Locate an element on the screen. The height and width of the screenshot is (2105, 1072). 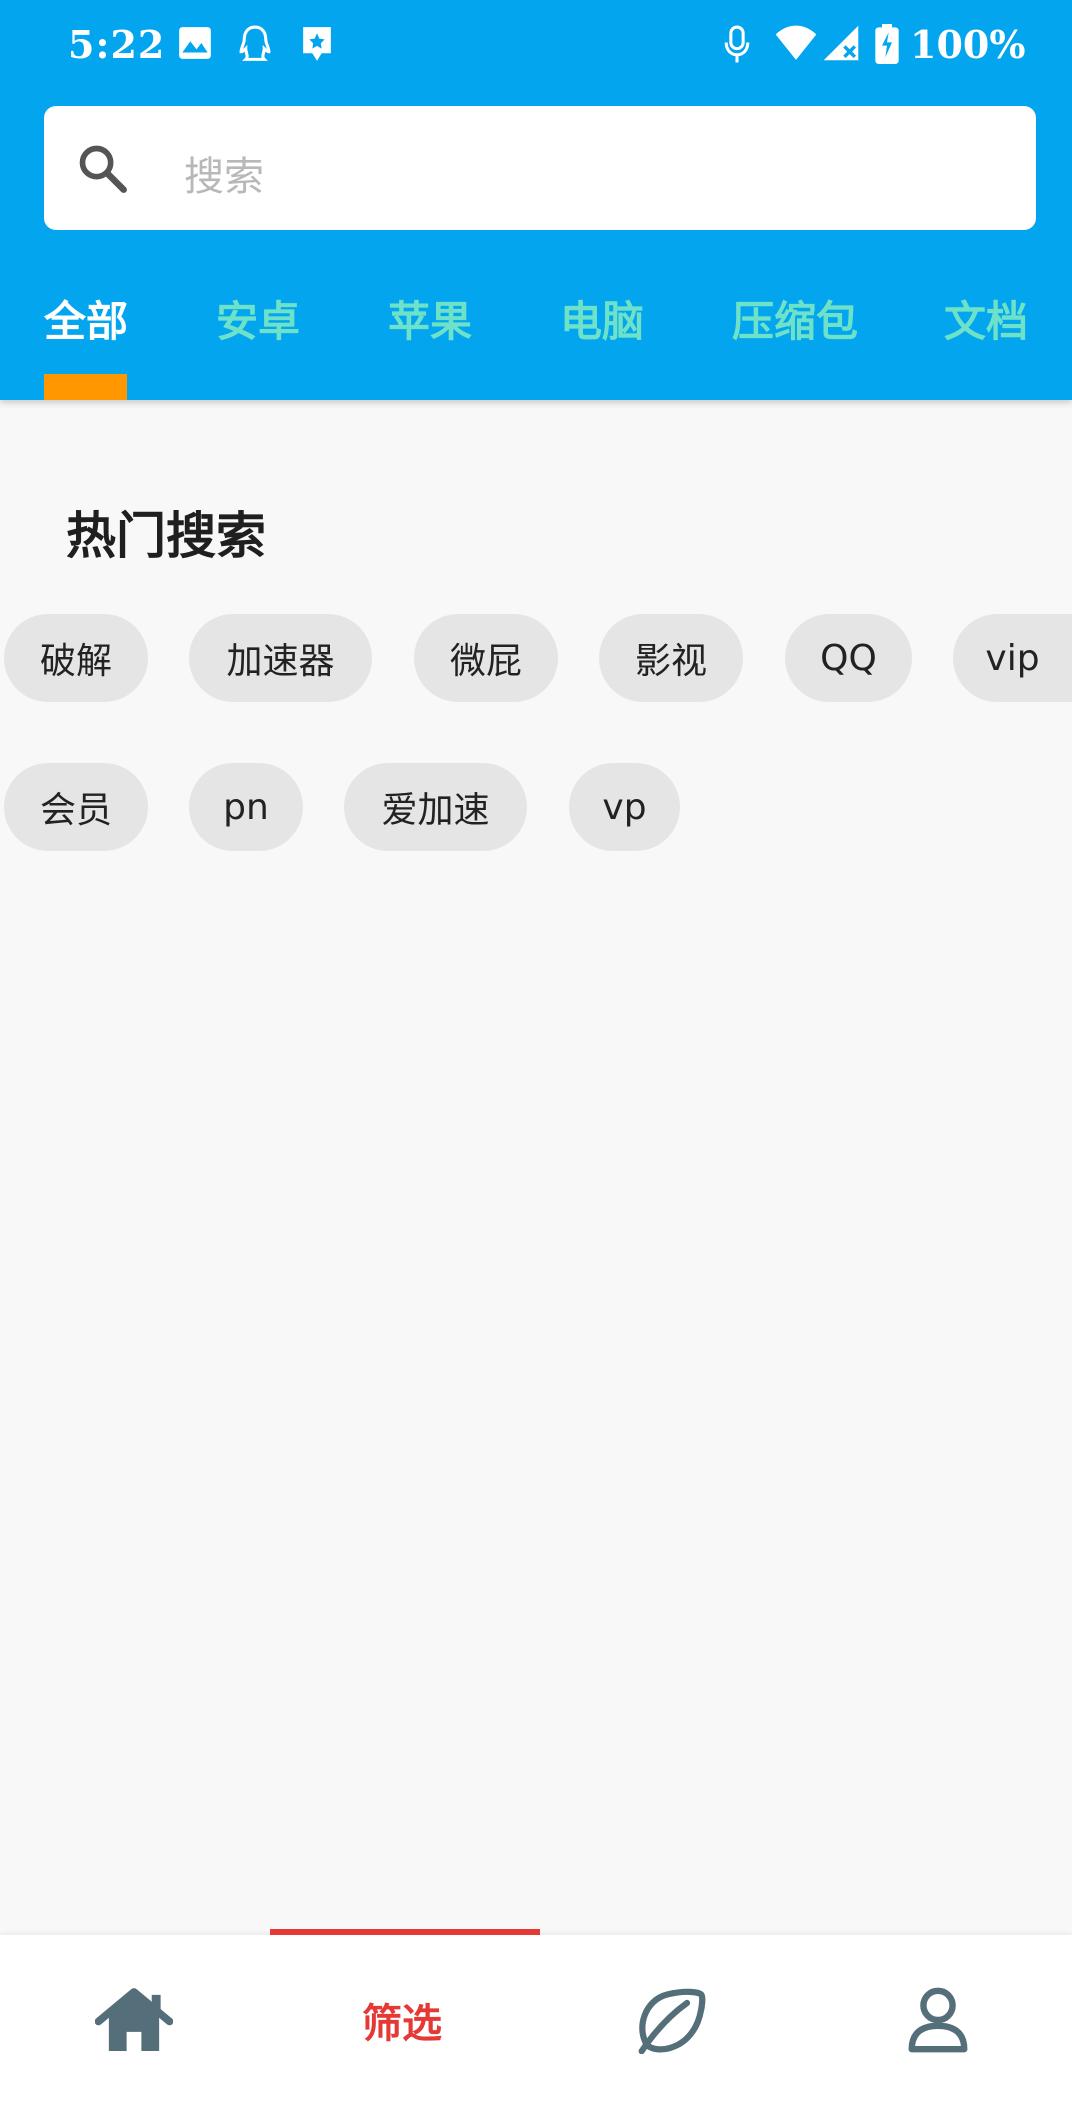
tab-documents: 文档 is located at coordinates (986, 318).